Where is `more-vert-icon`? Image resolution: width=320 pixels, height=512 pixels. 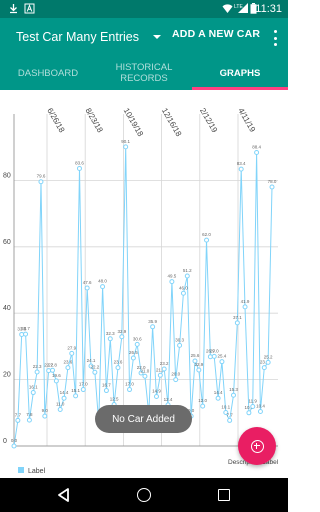
more-vert-icon is located at coordinates (275, 38).